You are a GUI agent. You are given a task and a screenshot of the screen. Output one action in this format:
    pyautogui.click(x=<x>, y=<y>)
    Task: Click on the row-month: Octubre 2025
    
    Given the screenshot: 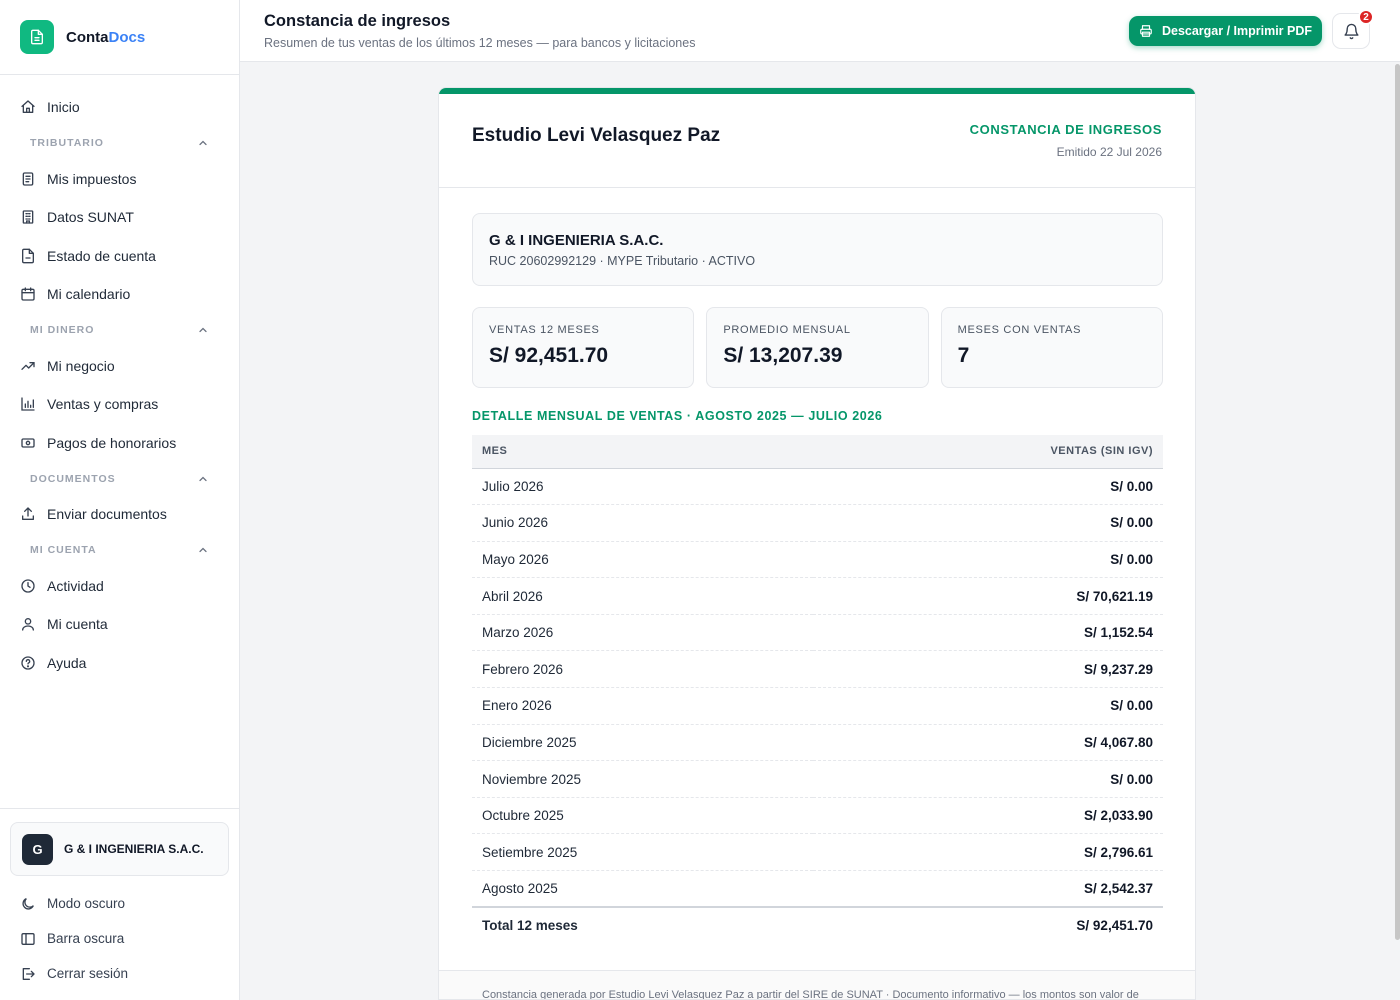 What is the action you would take?
    pyautogui.click(x=642, y=816)
    